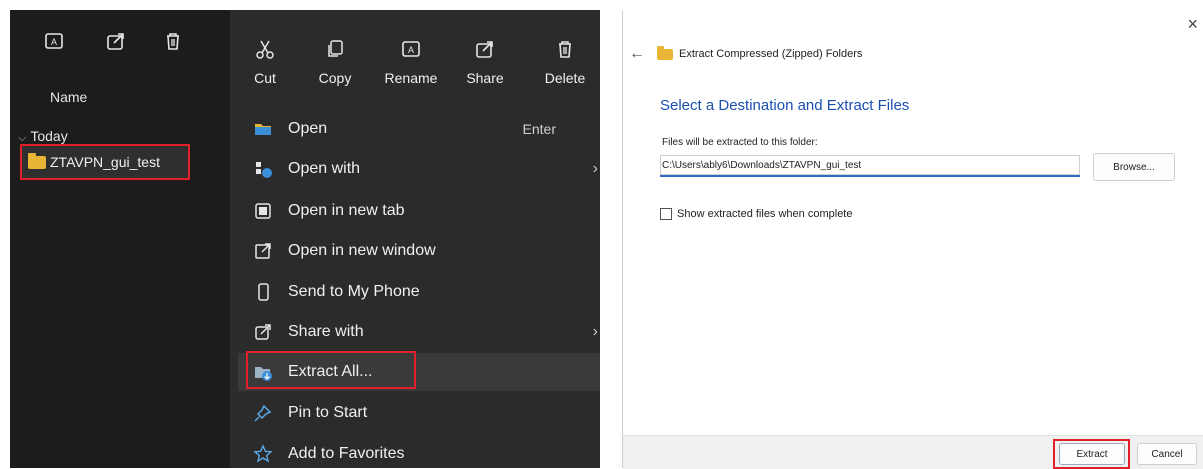  I want to click on scissors-icon, so click(265, 49).